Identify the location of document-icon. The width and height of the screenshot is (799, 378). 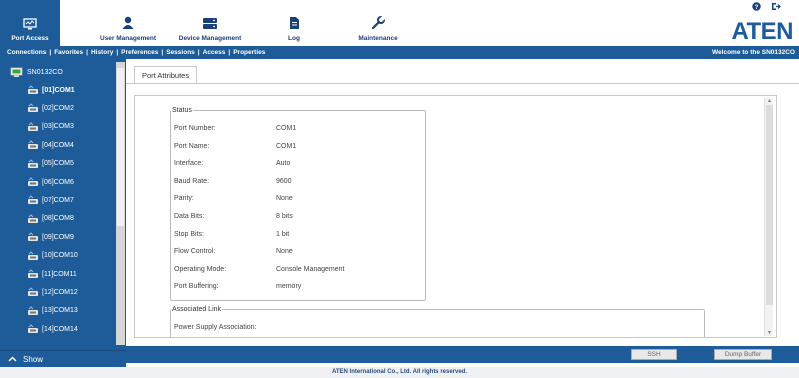
(294, 23).